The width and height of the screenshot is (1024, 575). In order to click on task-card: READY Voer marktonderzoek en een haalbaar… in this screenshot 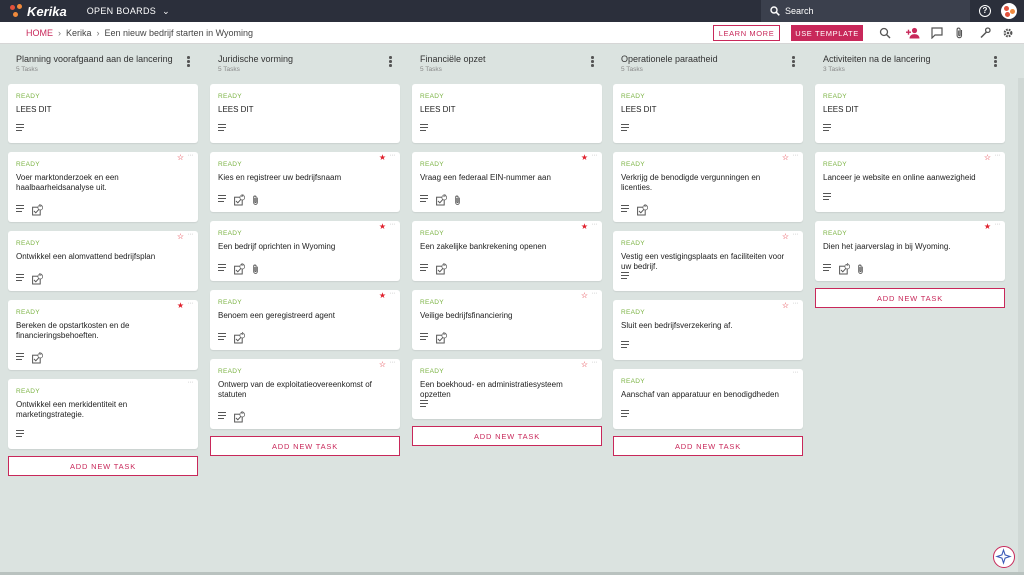, I will do `click(103, 187)`.